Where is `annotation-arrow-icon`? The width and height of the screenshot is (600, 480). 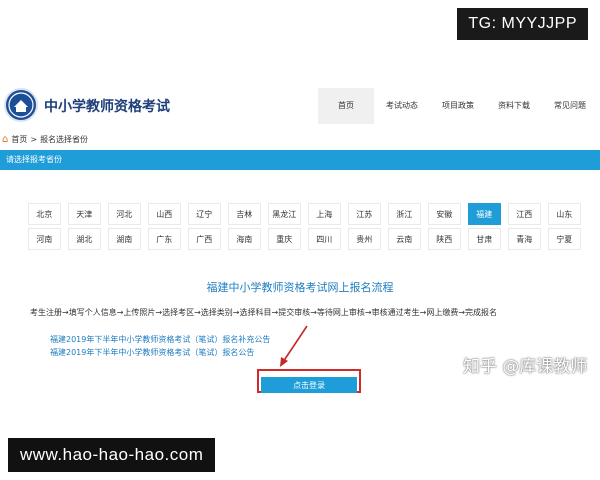 annotation-arrow-icon is located at coordinates (294, 346).